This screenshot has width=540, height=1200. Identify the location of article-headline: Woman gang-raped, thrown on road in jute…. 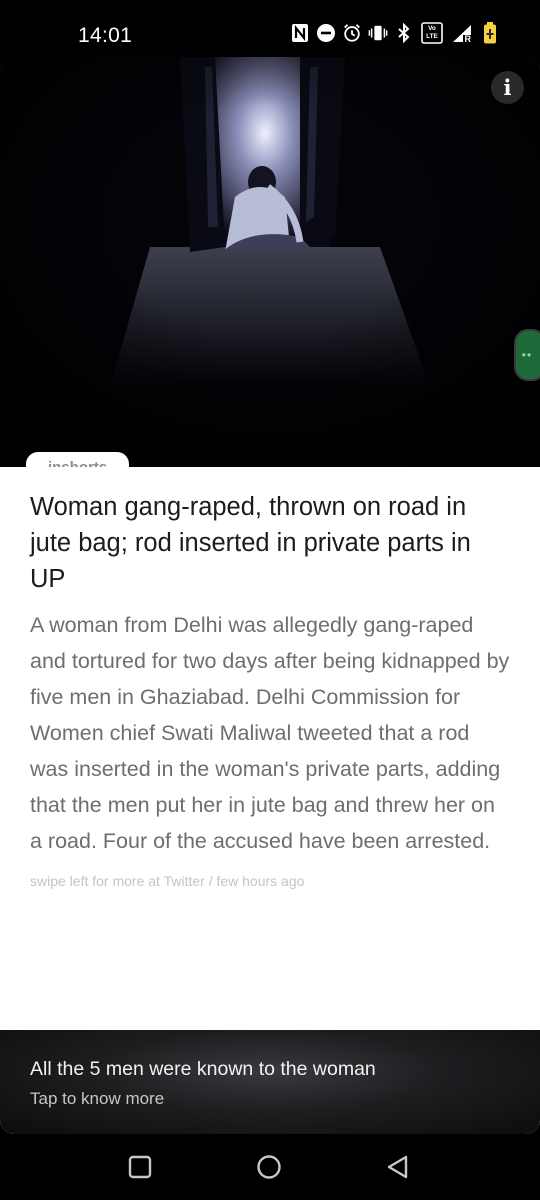
(270, 543).